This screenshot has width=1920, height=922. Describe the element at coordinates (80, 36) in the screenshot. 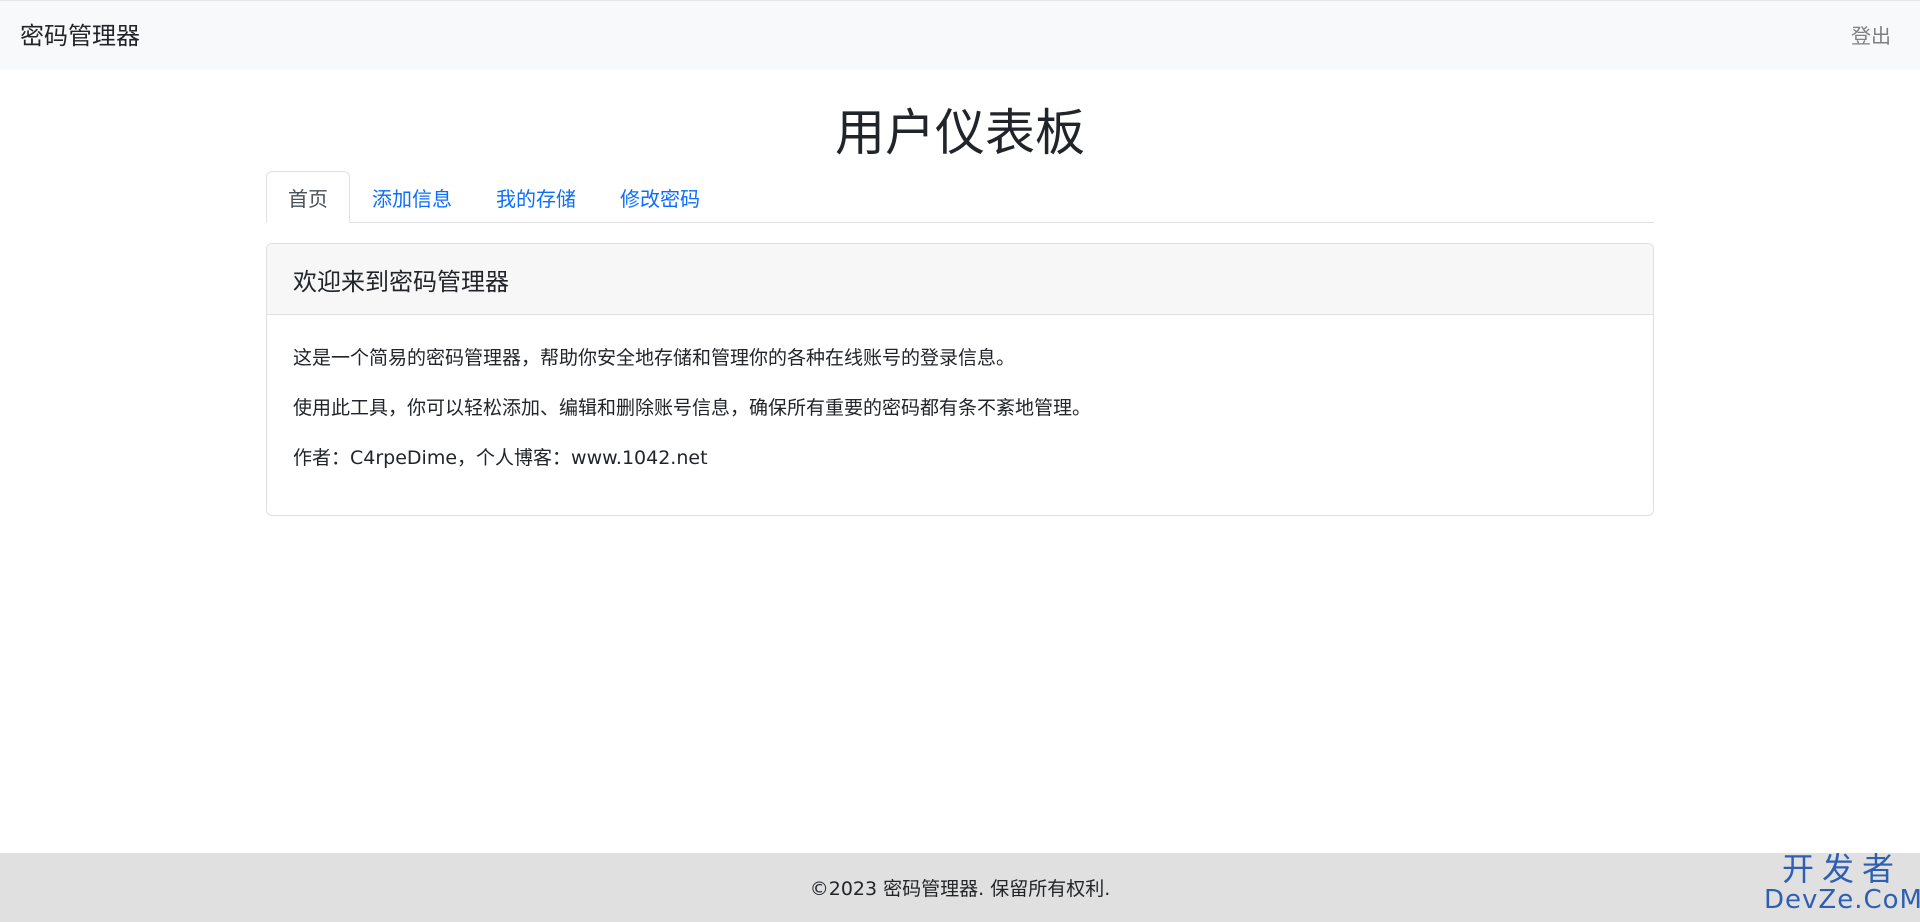

I see `brand-link: 密码管理器` at that location.